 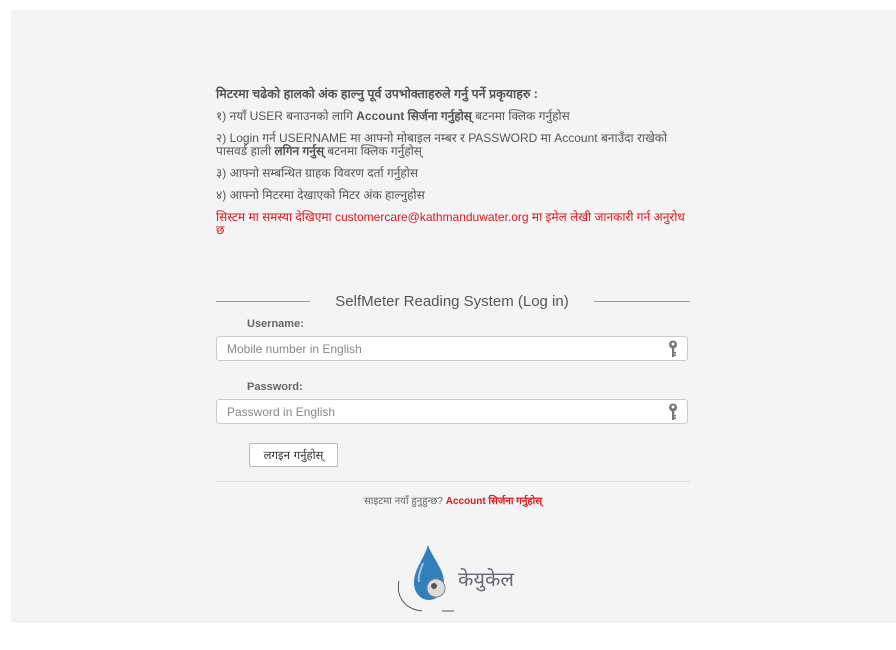 I want to click on title-divider-right, so click(x=642, y=301).